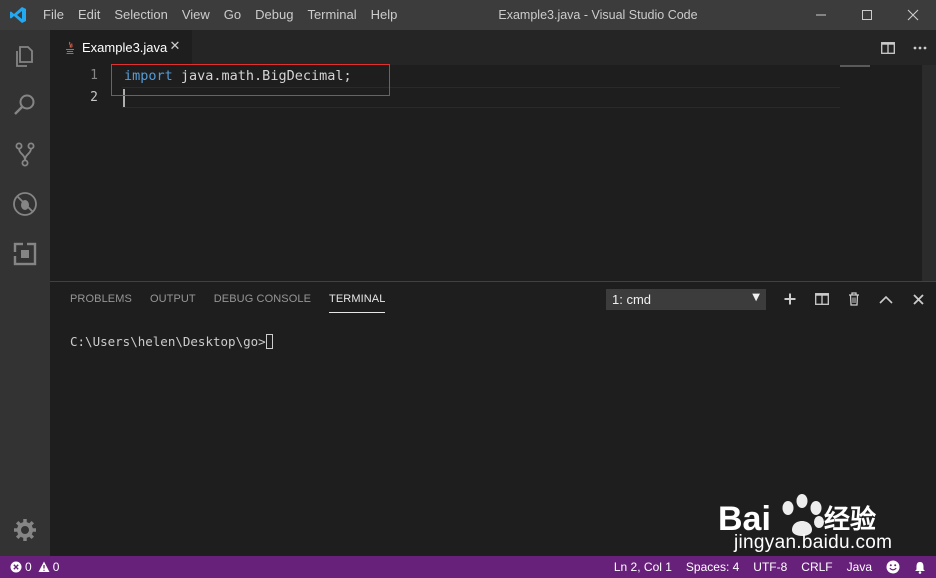  I want to click on more-actions-button, so click(920, 47).